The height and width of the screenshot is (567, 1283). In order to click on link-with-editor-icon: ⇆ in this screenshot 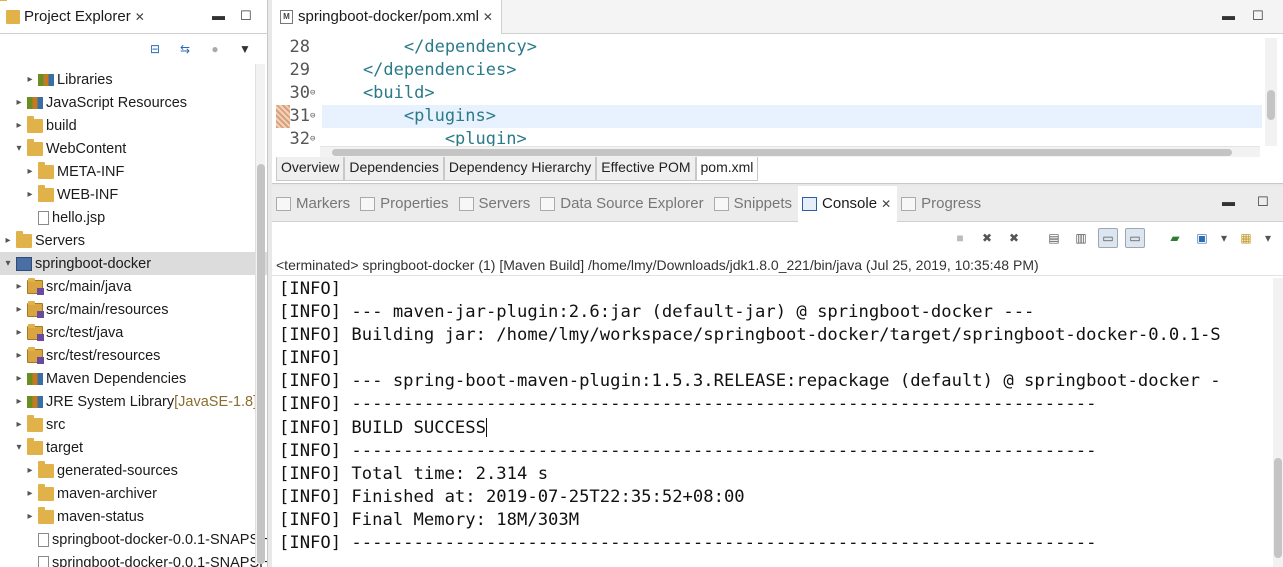, I will do `click(185, 49)`.